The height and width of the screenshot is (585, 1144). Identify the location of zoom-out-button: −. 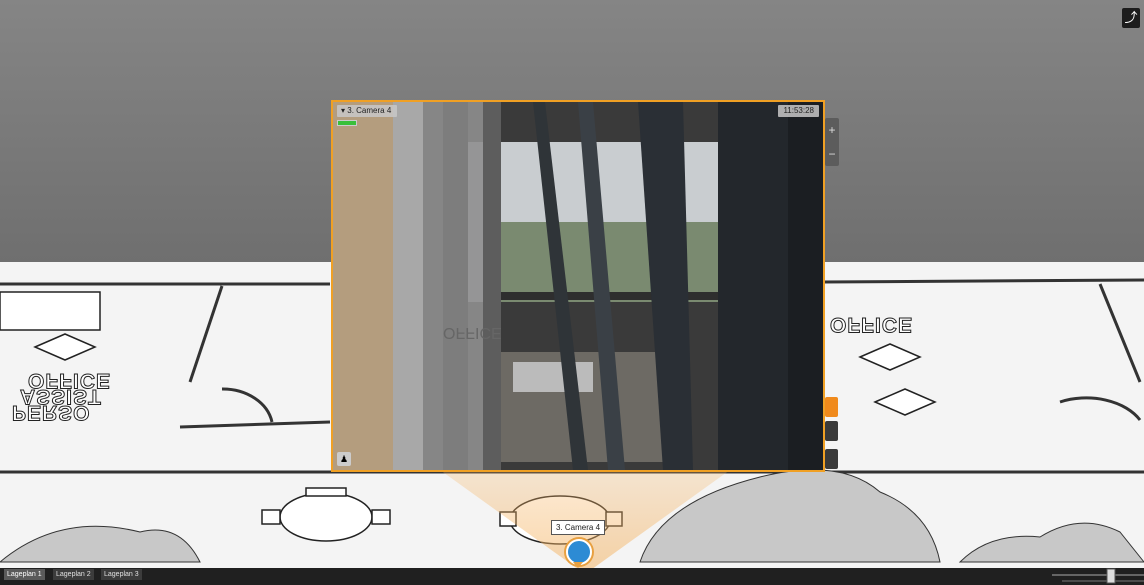
(832, 154).